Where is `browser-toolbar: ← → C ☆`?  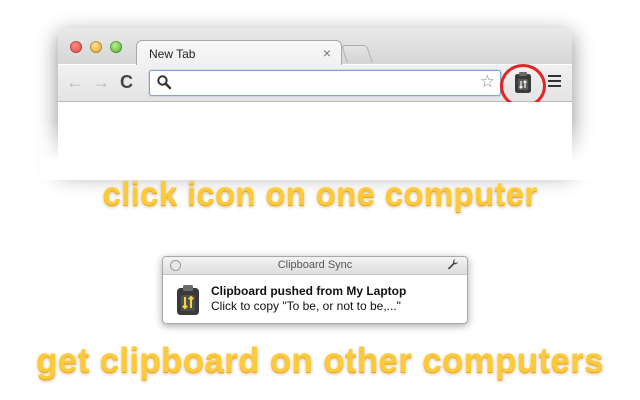 browser-toolbar: ← → C ☆ is located at coordinates (315, 86).